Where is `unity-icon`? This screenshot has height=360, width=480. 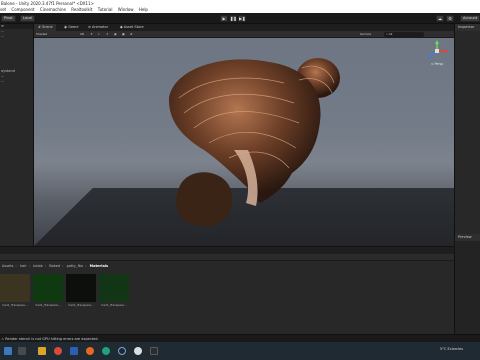 unity-icon is located at coordinates (138, 351).